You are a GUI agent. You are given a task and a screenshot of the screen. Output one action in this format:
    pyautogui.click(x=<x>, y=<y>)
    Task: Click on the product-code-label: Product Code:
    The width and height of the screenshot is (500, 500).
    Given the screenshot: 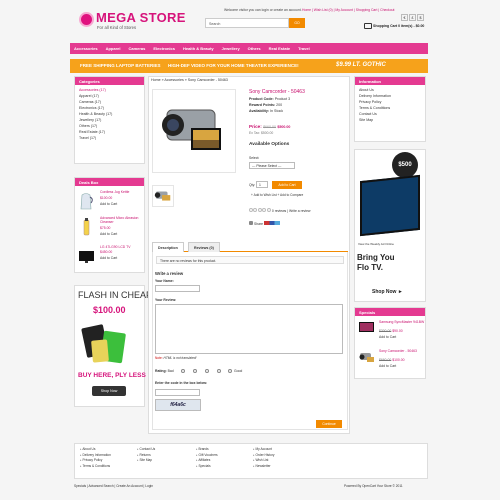 What is the action you would take?
    pyautogui.click(x=261, y=99)
    